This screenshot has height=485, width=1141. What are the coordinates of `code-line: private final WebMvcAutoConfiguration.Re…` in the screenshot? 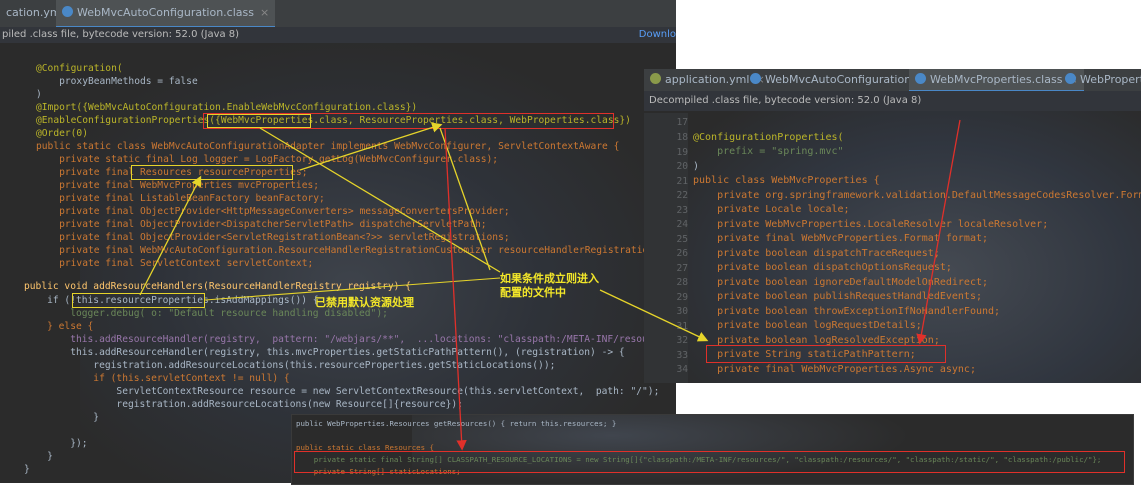 It's located at (354, 250).